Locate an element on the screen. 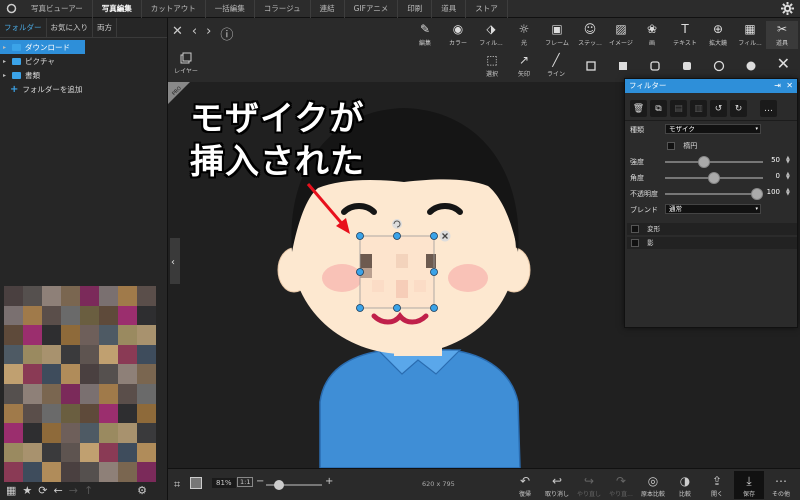 Image resolution: width=800 pixels, height=500 pixels. menu-combine: 連結 is located at coordinates (328, 9).